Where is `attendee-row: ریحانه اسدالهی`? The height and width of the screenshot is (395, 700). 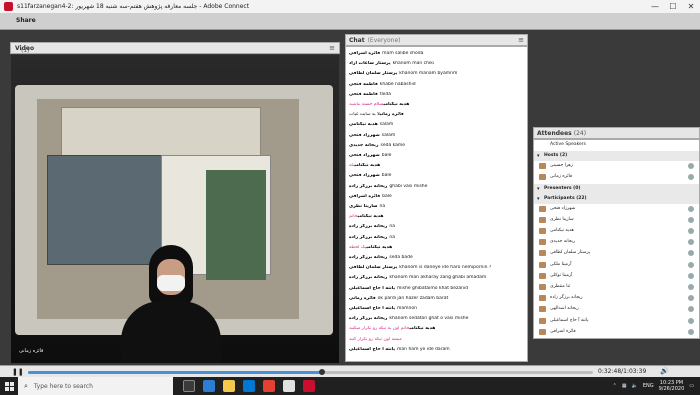 attendee-row: ریحانه اسدالهی is located at coordinates (616, 309).